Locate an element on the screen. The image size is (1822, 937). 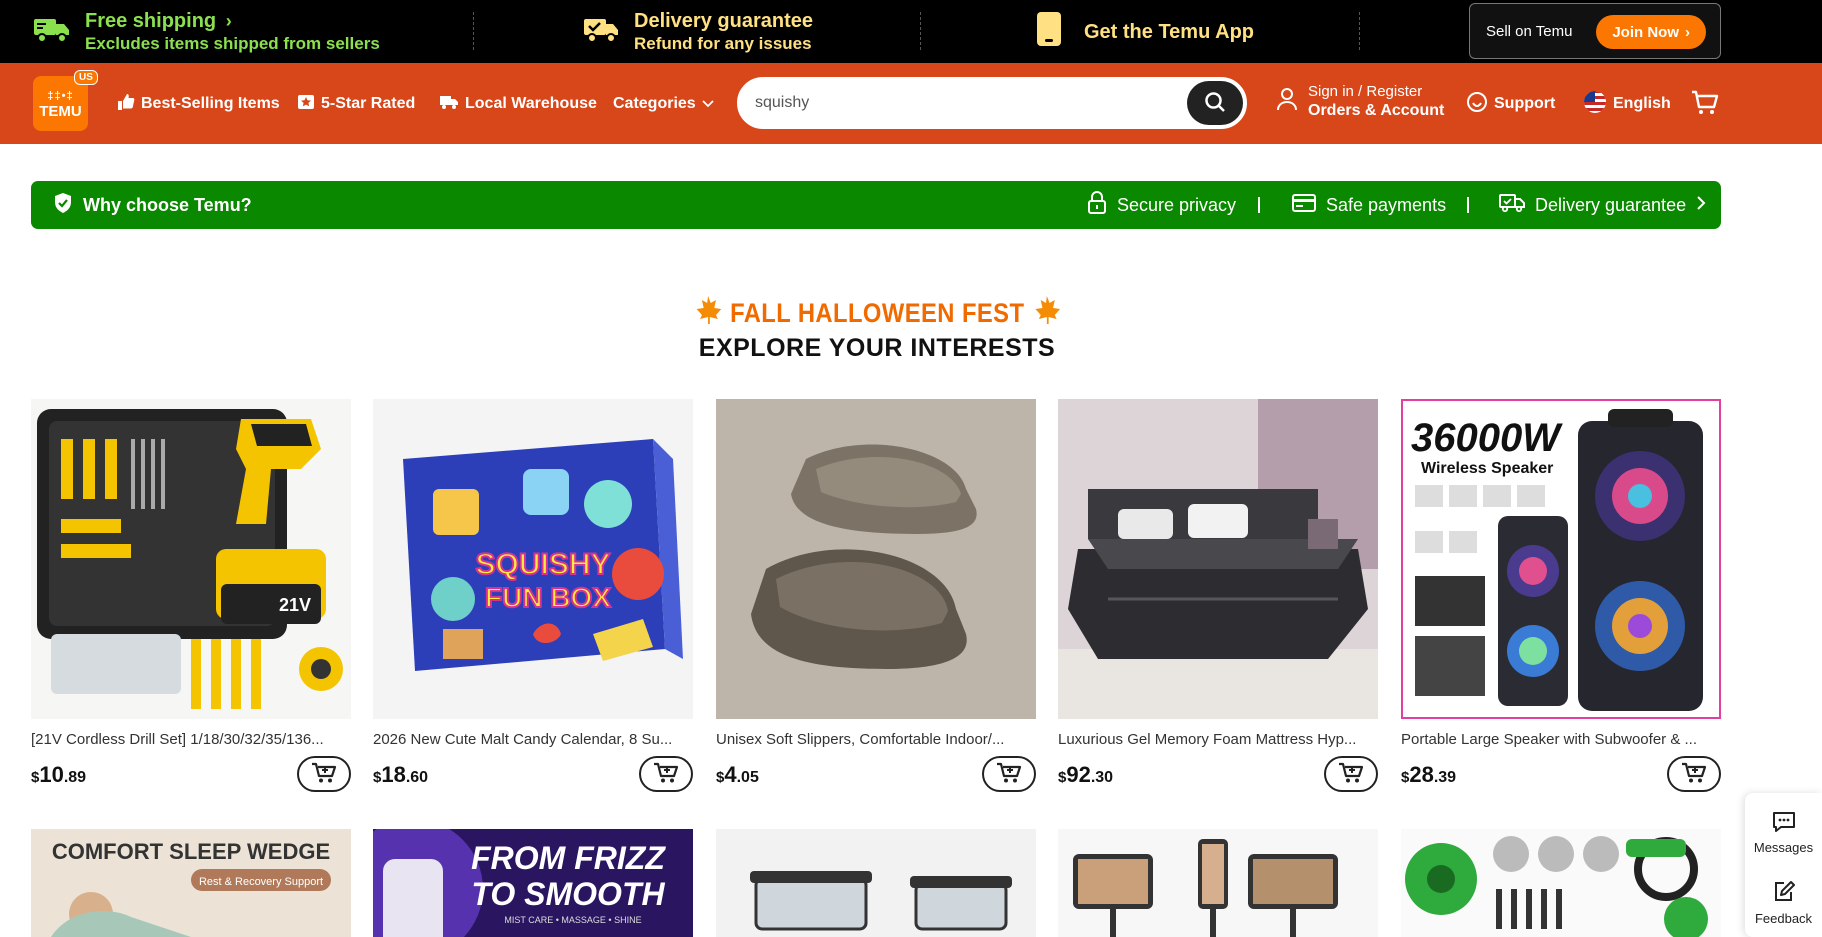
free-shipping-title: Free shipping › is located at coordinates (232, 21).